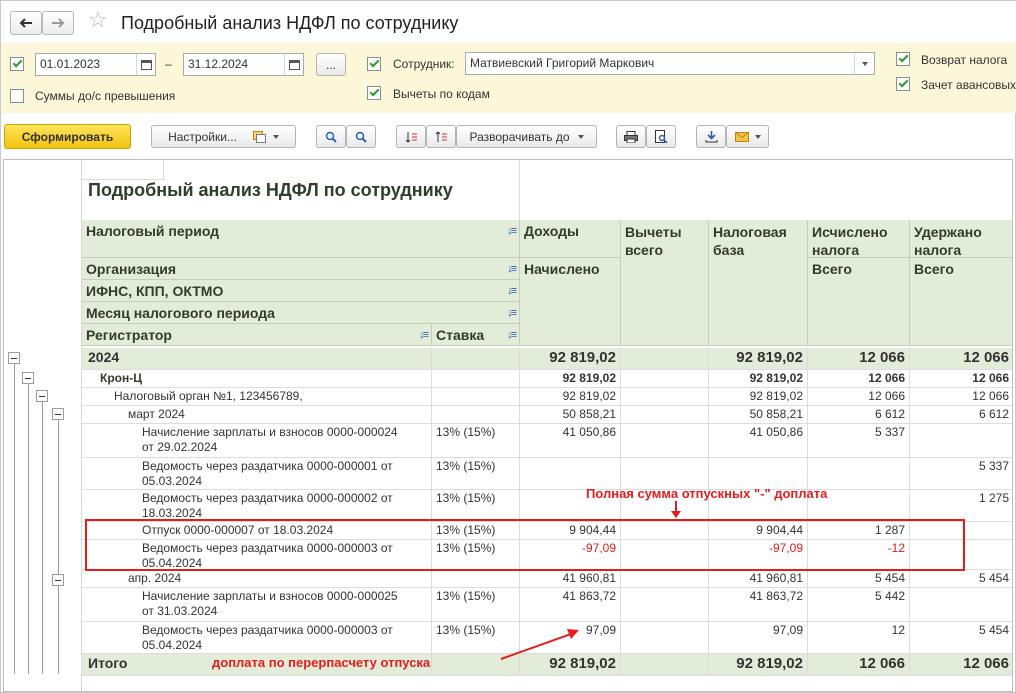 This screenshot has height=693, width=1016. I want to click on header-rate: Ставка ↓≡, so click(476, 335).